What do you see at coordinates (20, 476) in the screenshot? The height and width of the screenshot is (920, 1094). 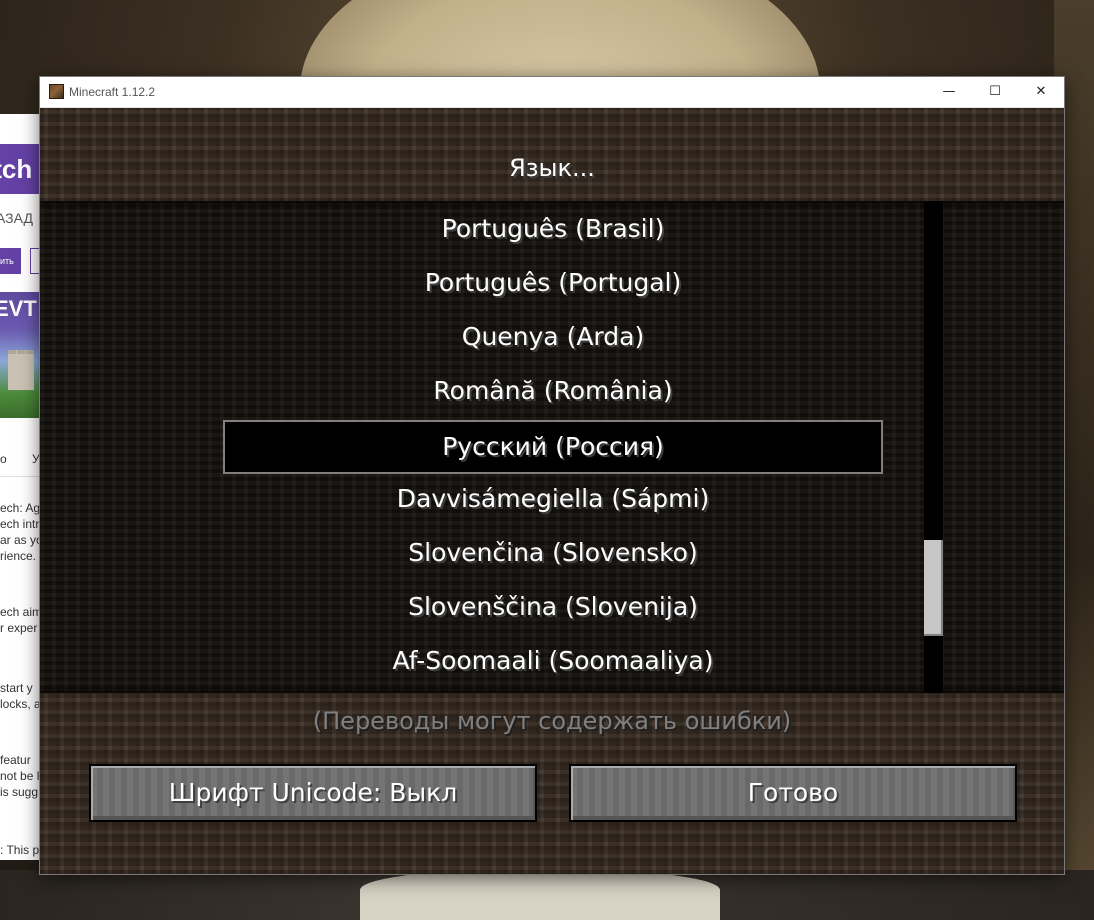 I see `tabs-divider` at bounding box center [20, 476].